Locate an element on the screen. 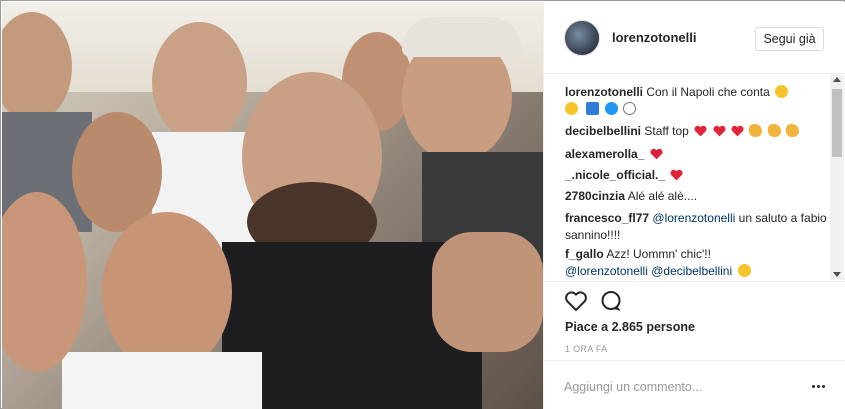  comment-mention: @decibelbellini is located at coordinates (691, 271).